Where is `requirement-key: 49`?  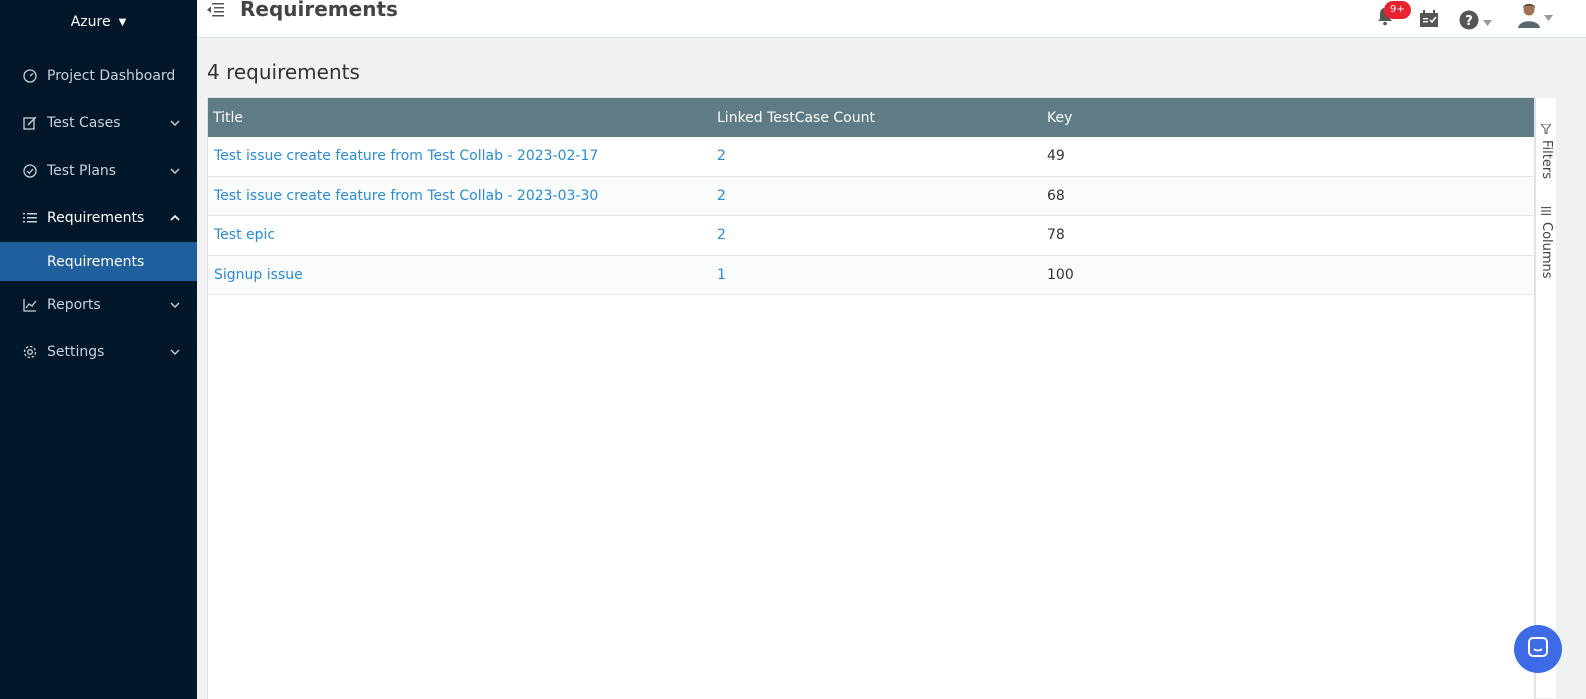 requirement-key: 49 is located at coordinates (1056, 156).